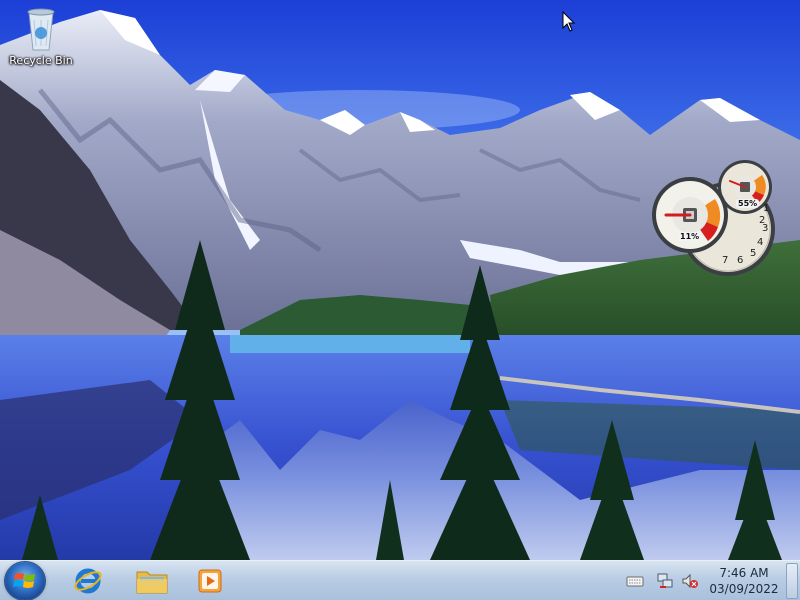 The width and height of the screenshot is (800, 600). What do you see at coordinates (569, 21) in the screenshot?
I see `mouse-pointer-icon` at bounding box center [569, 21].